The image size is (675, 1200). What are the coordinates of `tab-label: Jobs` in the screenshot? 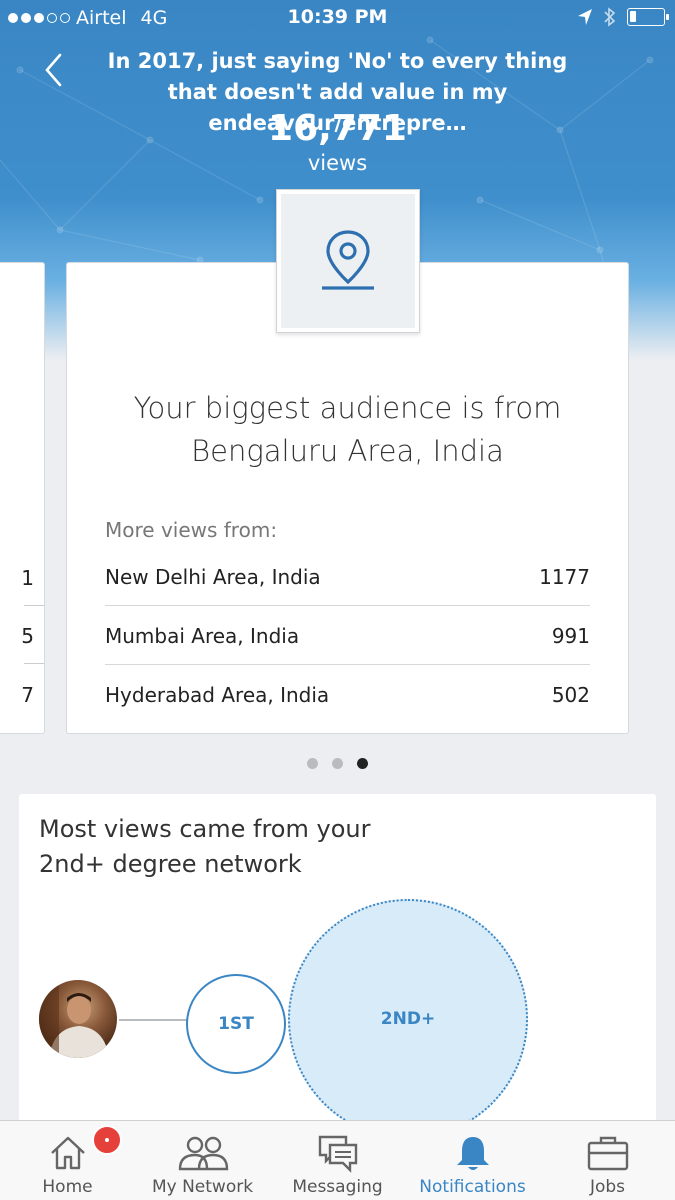 It's located at (607, 1187).